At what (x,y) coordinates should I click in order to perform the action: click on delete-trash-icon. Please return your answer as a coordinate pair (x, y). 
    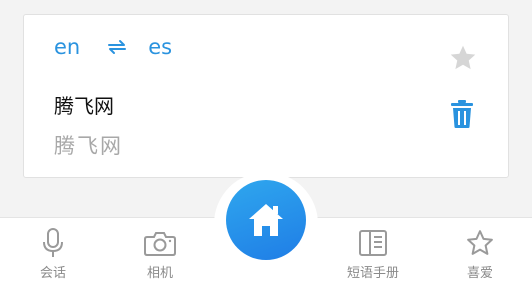
    Looking at the image, I should click on (462, 114).